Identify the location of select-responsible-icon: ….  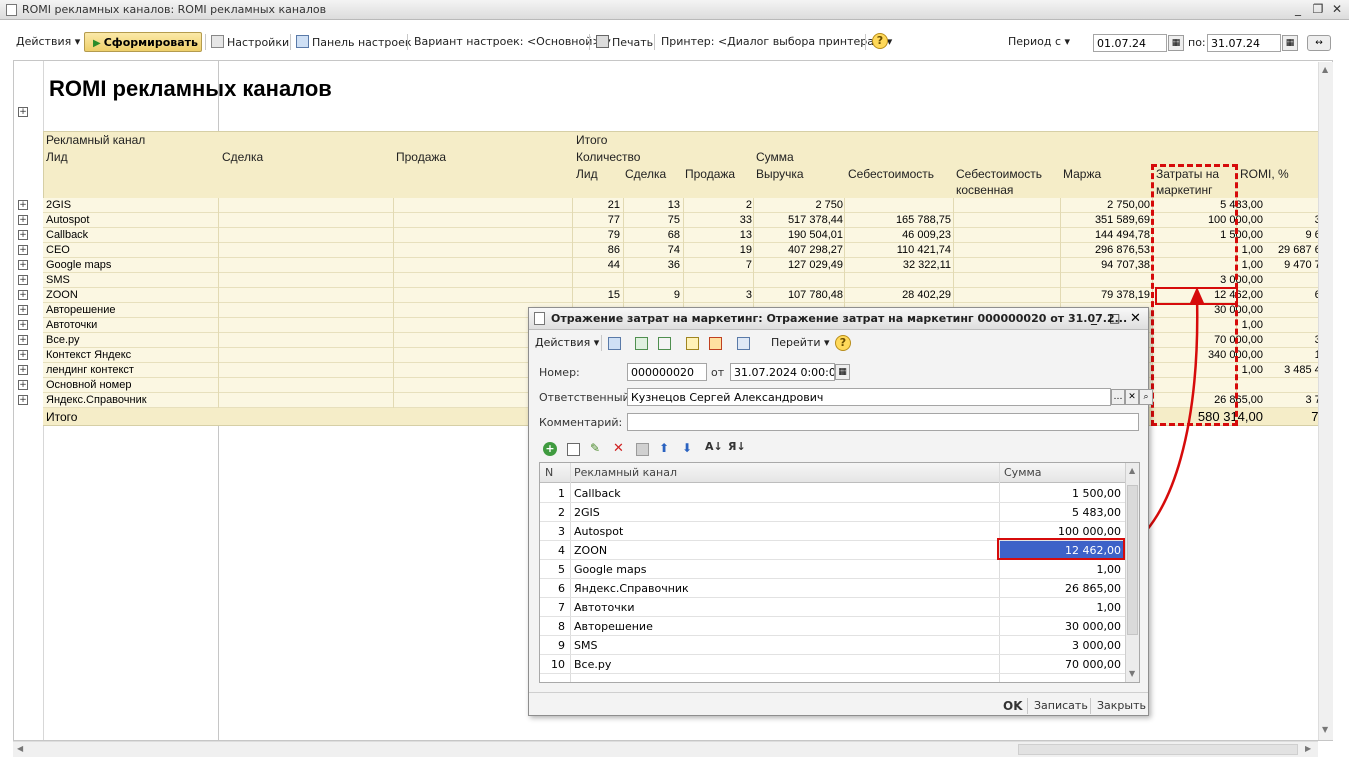
(1118, 397).